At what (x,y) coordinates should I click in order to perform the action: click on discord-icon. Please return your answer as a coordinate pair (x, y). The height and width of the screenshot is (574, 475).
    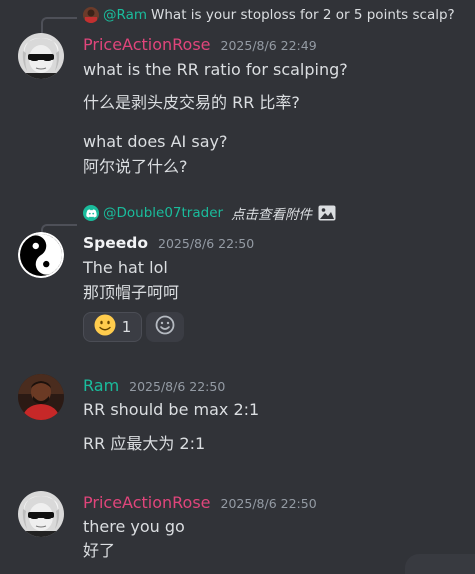
    Looking at the image, I should click on (91, 213).